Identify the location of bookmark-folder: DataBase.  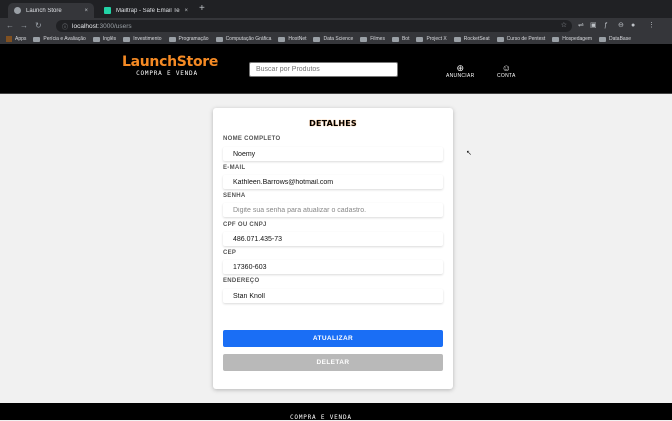
(615, 39).